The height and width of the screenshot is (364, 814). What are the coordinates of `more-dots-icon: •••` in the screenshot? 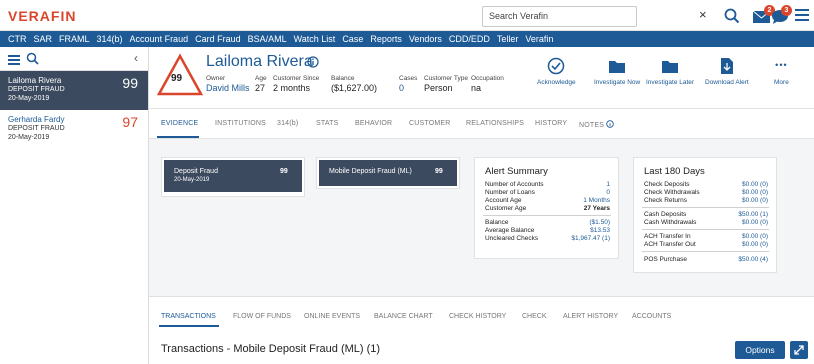 It's located at (781, 65).